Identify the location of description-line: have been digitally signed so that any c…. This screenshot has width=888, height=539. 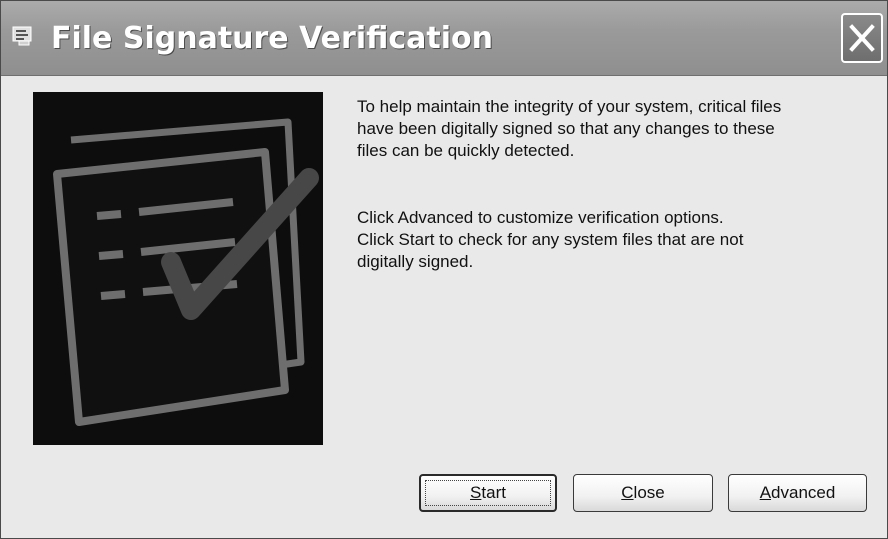
(566, 128).